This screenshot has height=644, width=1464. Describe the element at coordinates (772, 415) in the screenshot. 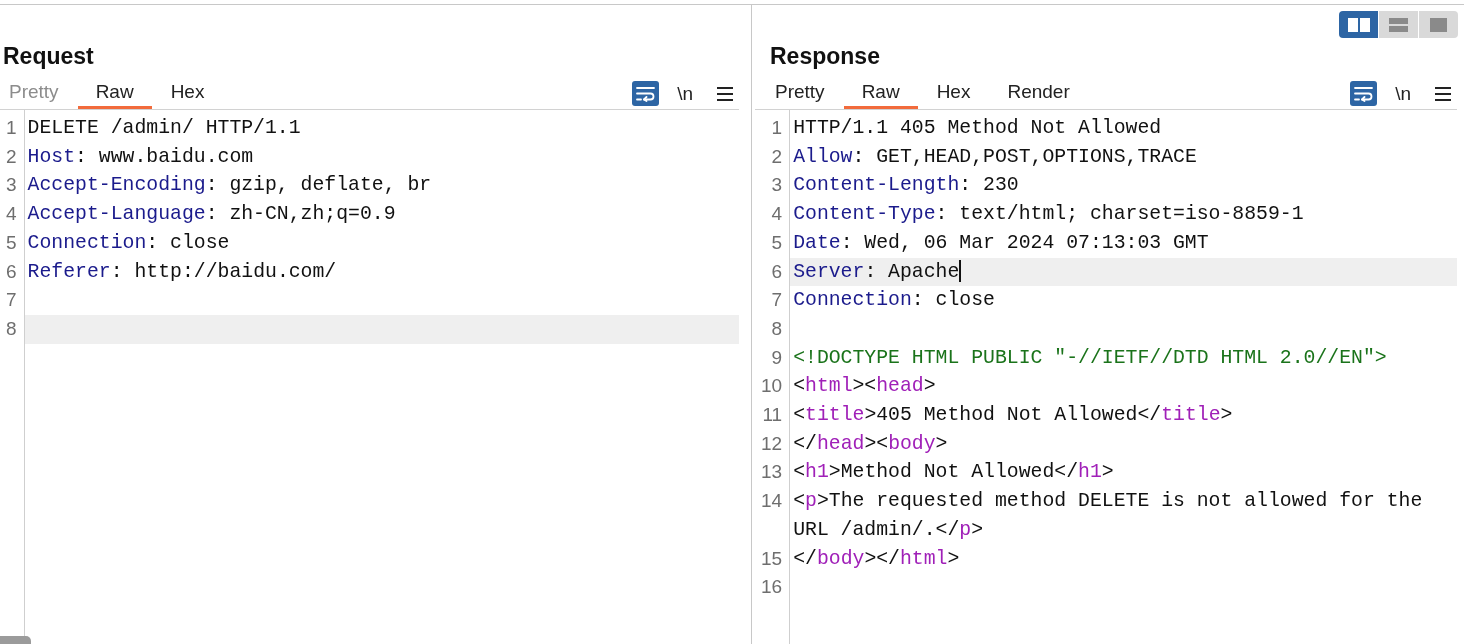

I see `line-number: 11` at that location.